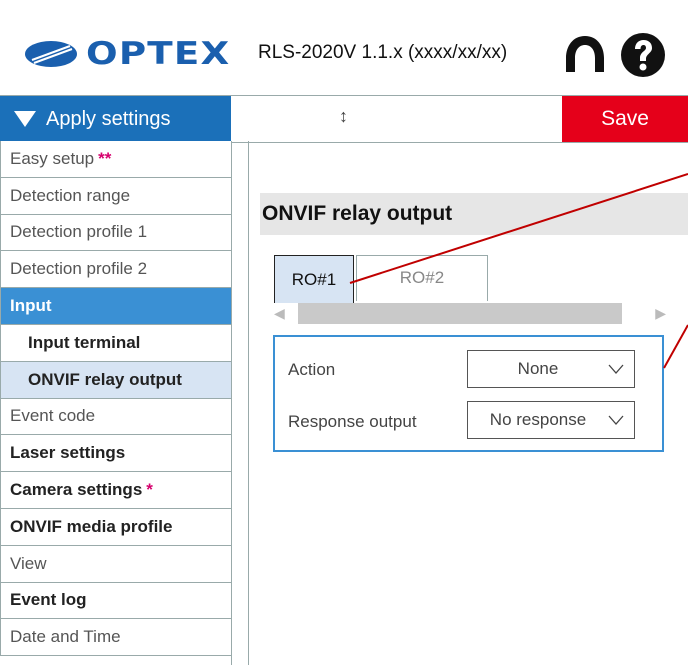 This screenshot has height=665, width=688. I want to click on optex-logo: OPTEX, so click(126, 54).